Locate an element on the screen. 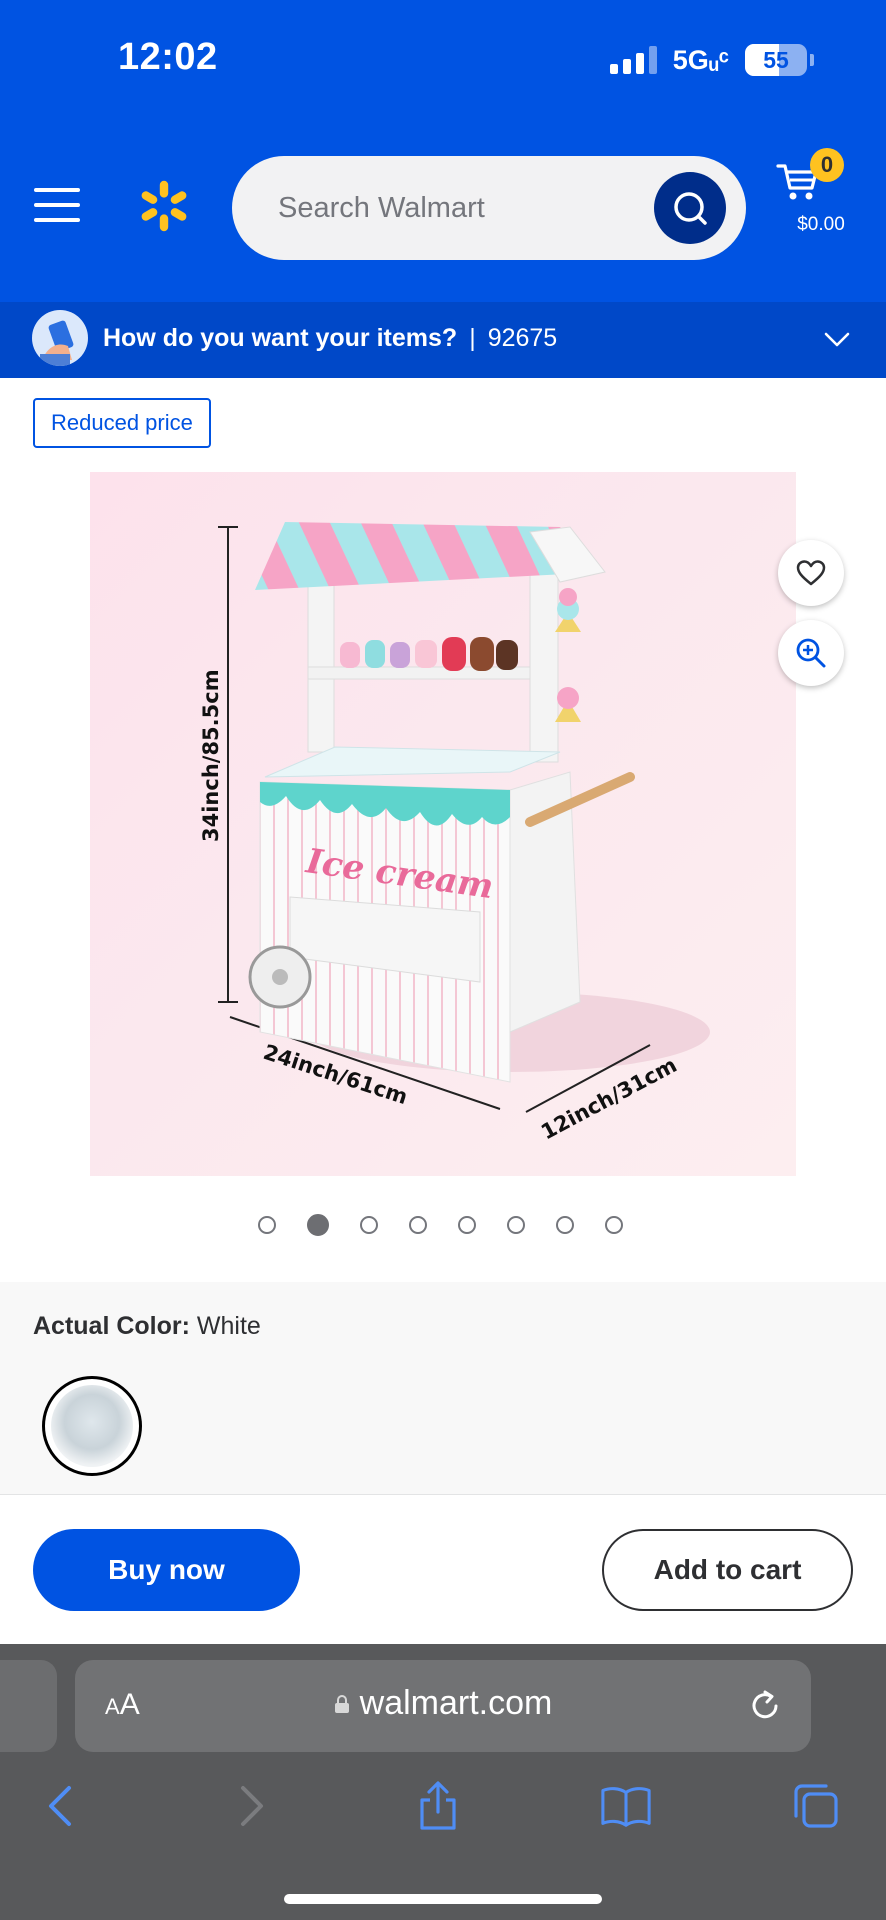 Image resolution: width=886 pixels, height=1920 pixels. color-value: White is located at coordinates (228, 1326).